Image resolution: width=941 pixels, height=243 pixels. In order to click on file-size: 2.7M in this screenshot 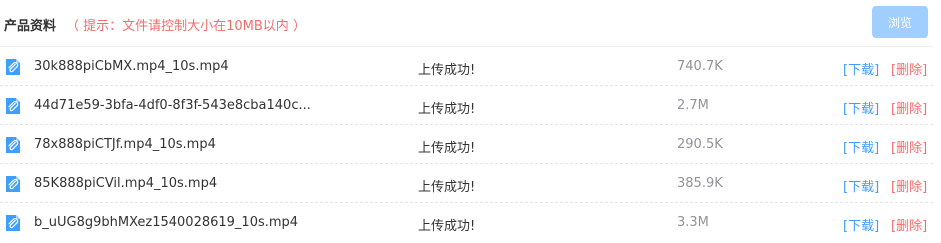, I will do `click(693, 105)`.